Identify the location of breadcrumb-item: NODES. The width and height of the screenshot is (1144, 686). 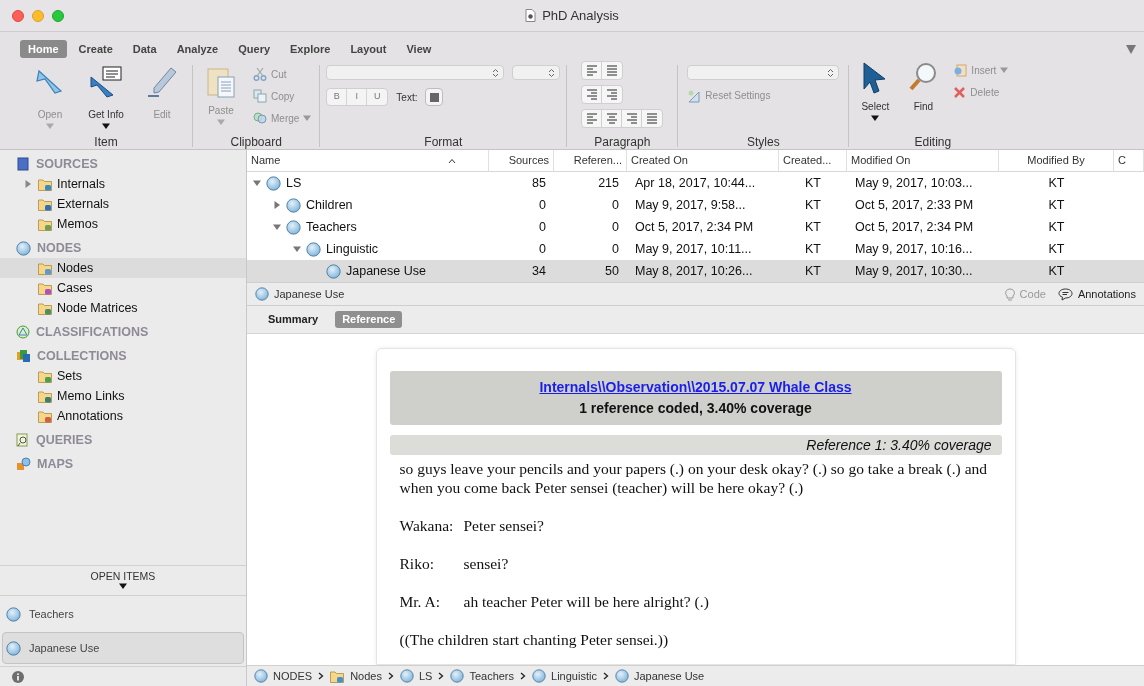
(283, 676).